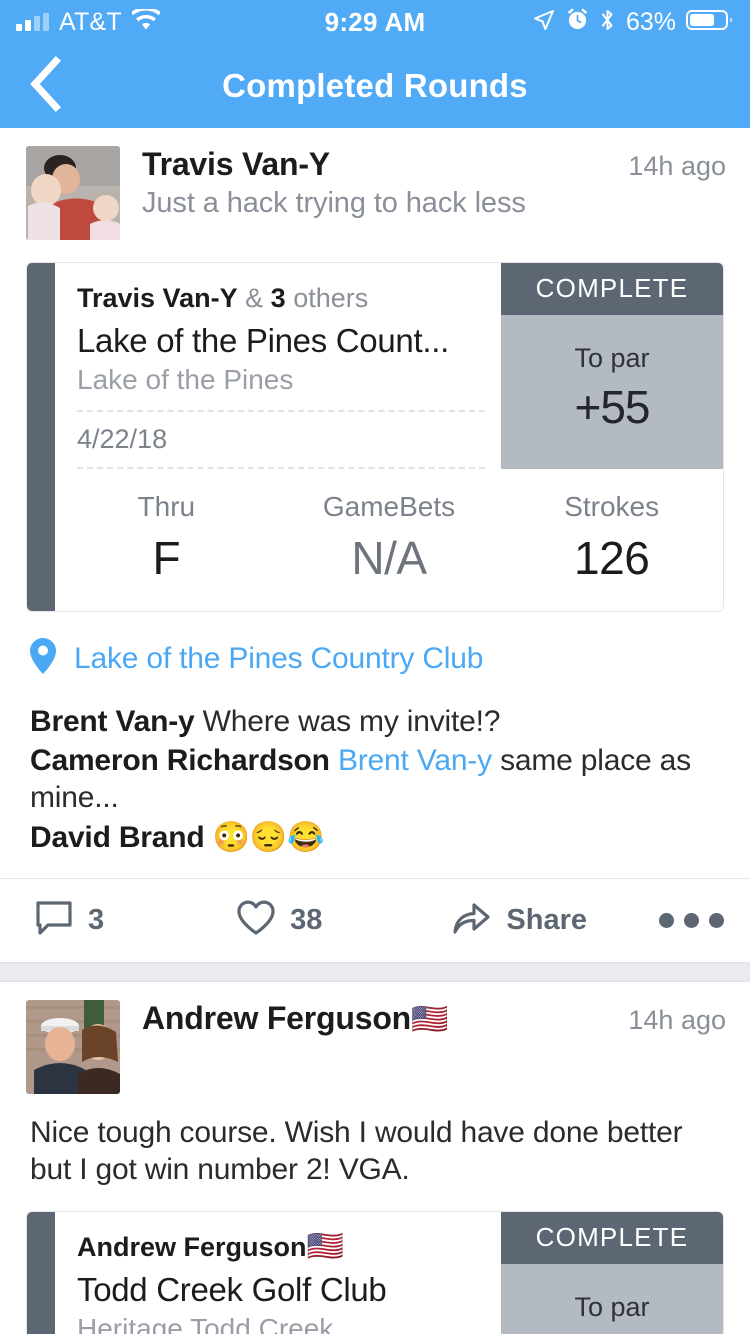 This screenshot has height=1334, width=750. What do you see at coordinates (157, 298) in the screenshot?
I see `card-player-primary: Travis Van-Y` at bounding box center [157, 298].